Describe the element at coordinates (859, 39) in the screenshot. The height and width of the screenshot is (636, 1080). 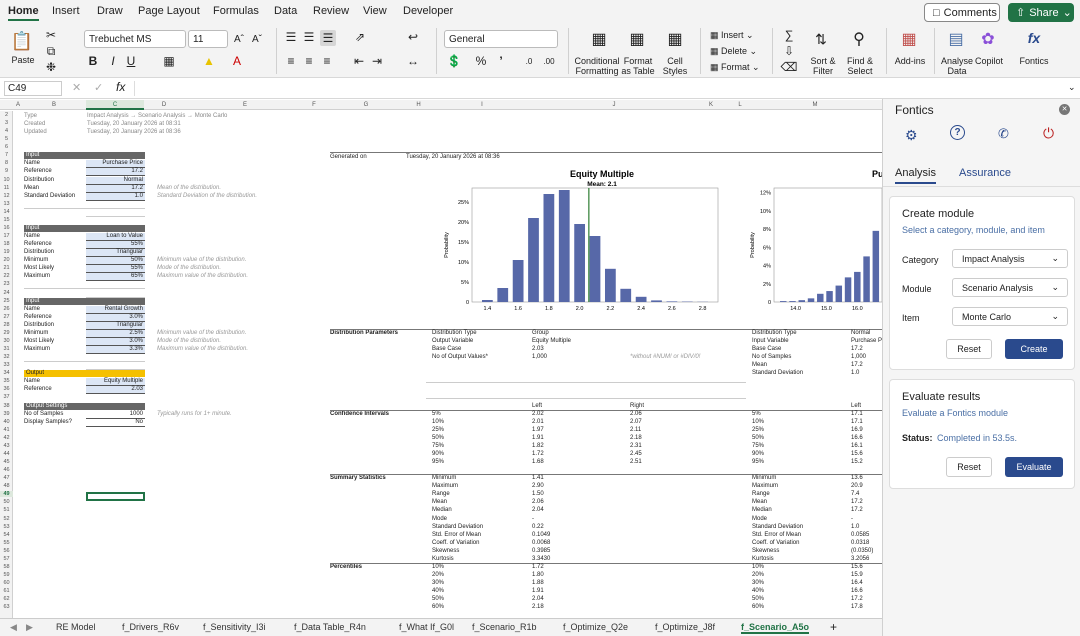
I see `find-select-icon: ⚲` at that location.